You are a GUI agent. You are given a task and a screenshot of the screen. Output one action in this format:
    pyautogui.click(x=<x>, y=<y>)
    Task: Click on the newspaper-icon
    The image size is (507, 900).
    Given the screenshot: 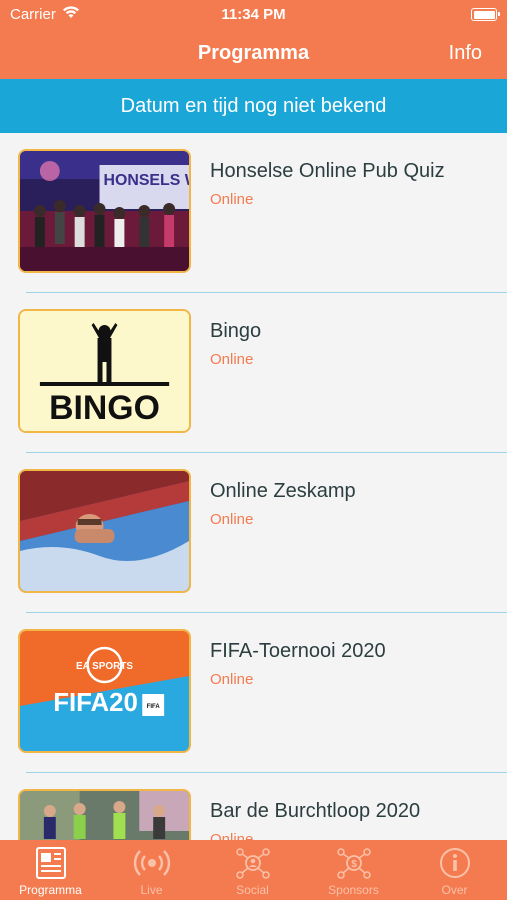 What is the action you would take?
    pyautogui.click(x=51, y=863)
    